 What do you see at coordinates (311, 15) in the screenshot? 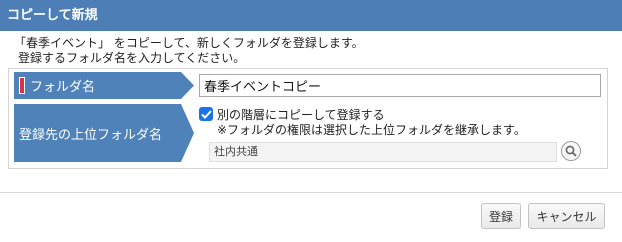
I see `dialog-title: コピーして新規` at bounding box center [311, 15].